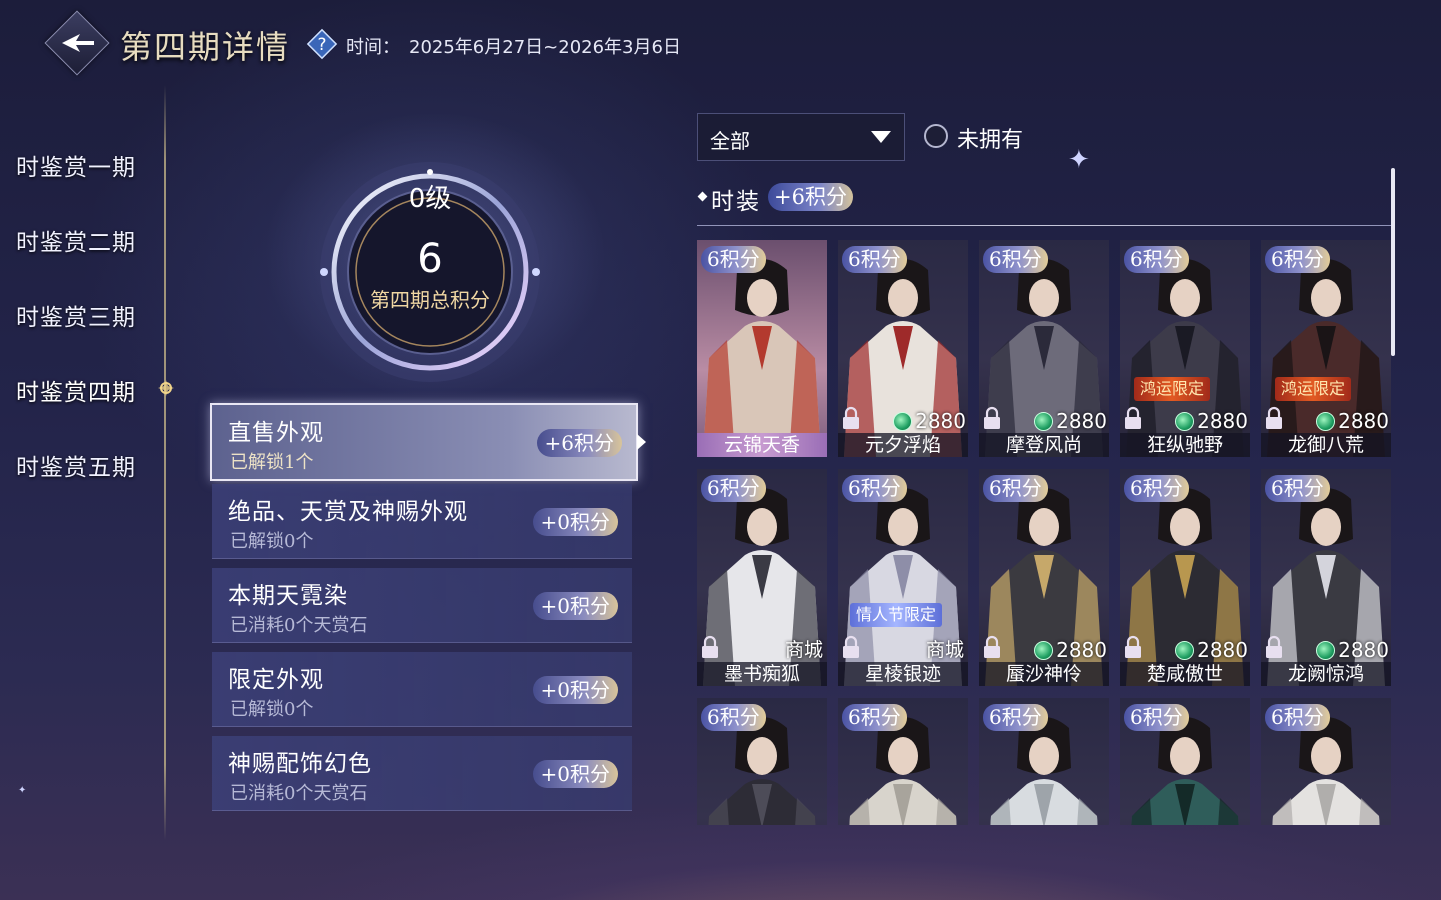 Image resolution: width=1441 pixels, height=900 pixels. Describe the element at coordinates (990, 138) in the screenshot. I see `unowned-label: 未拥有` at that location.